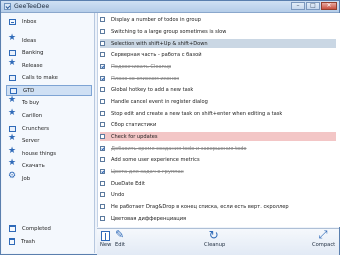 The width and height of the screenshot is (340, 255). Describe the element at coordinates (218, 43) in the screenshot. I see `task-row: Selection with shift+Up & shift+Down` at that location.